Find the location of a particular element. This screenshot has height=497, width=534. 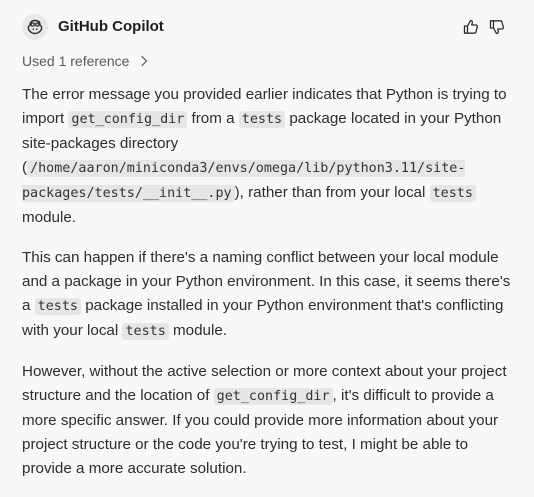

text: ), rather than from your local is located at coordinates (332, 192).